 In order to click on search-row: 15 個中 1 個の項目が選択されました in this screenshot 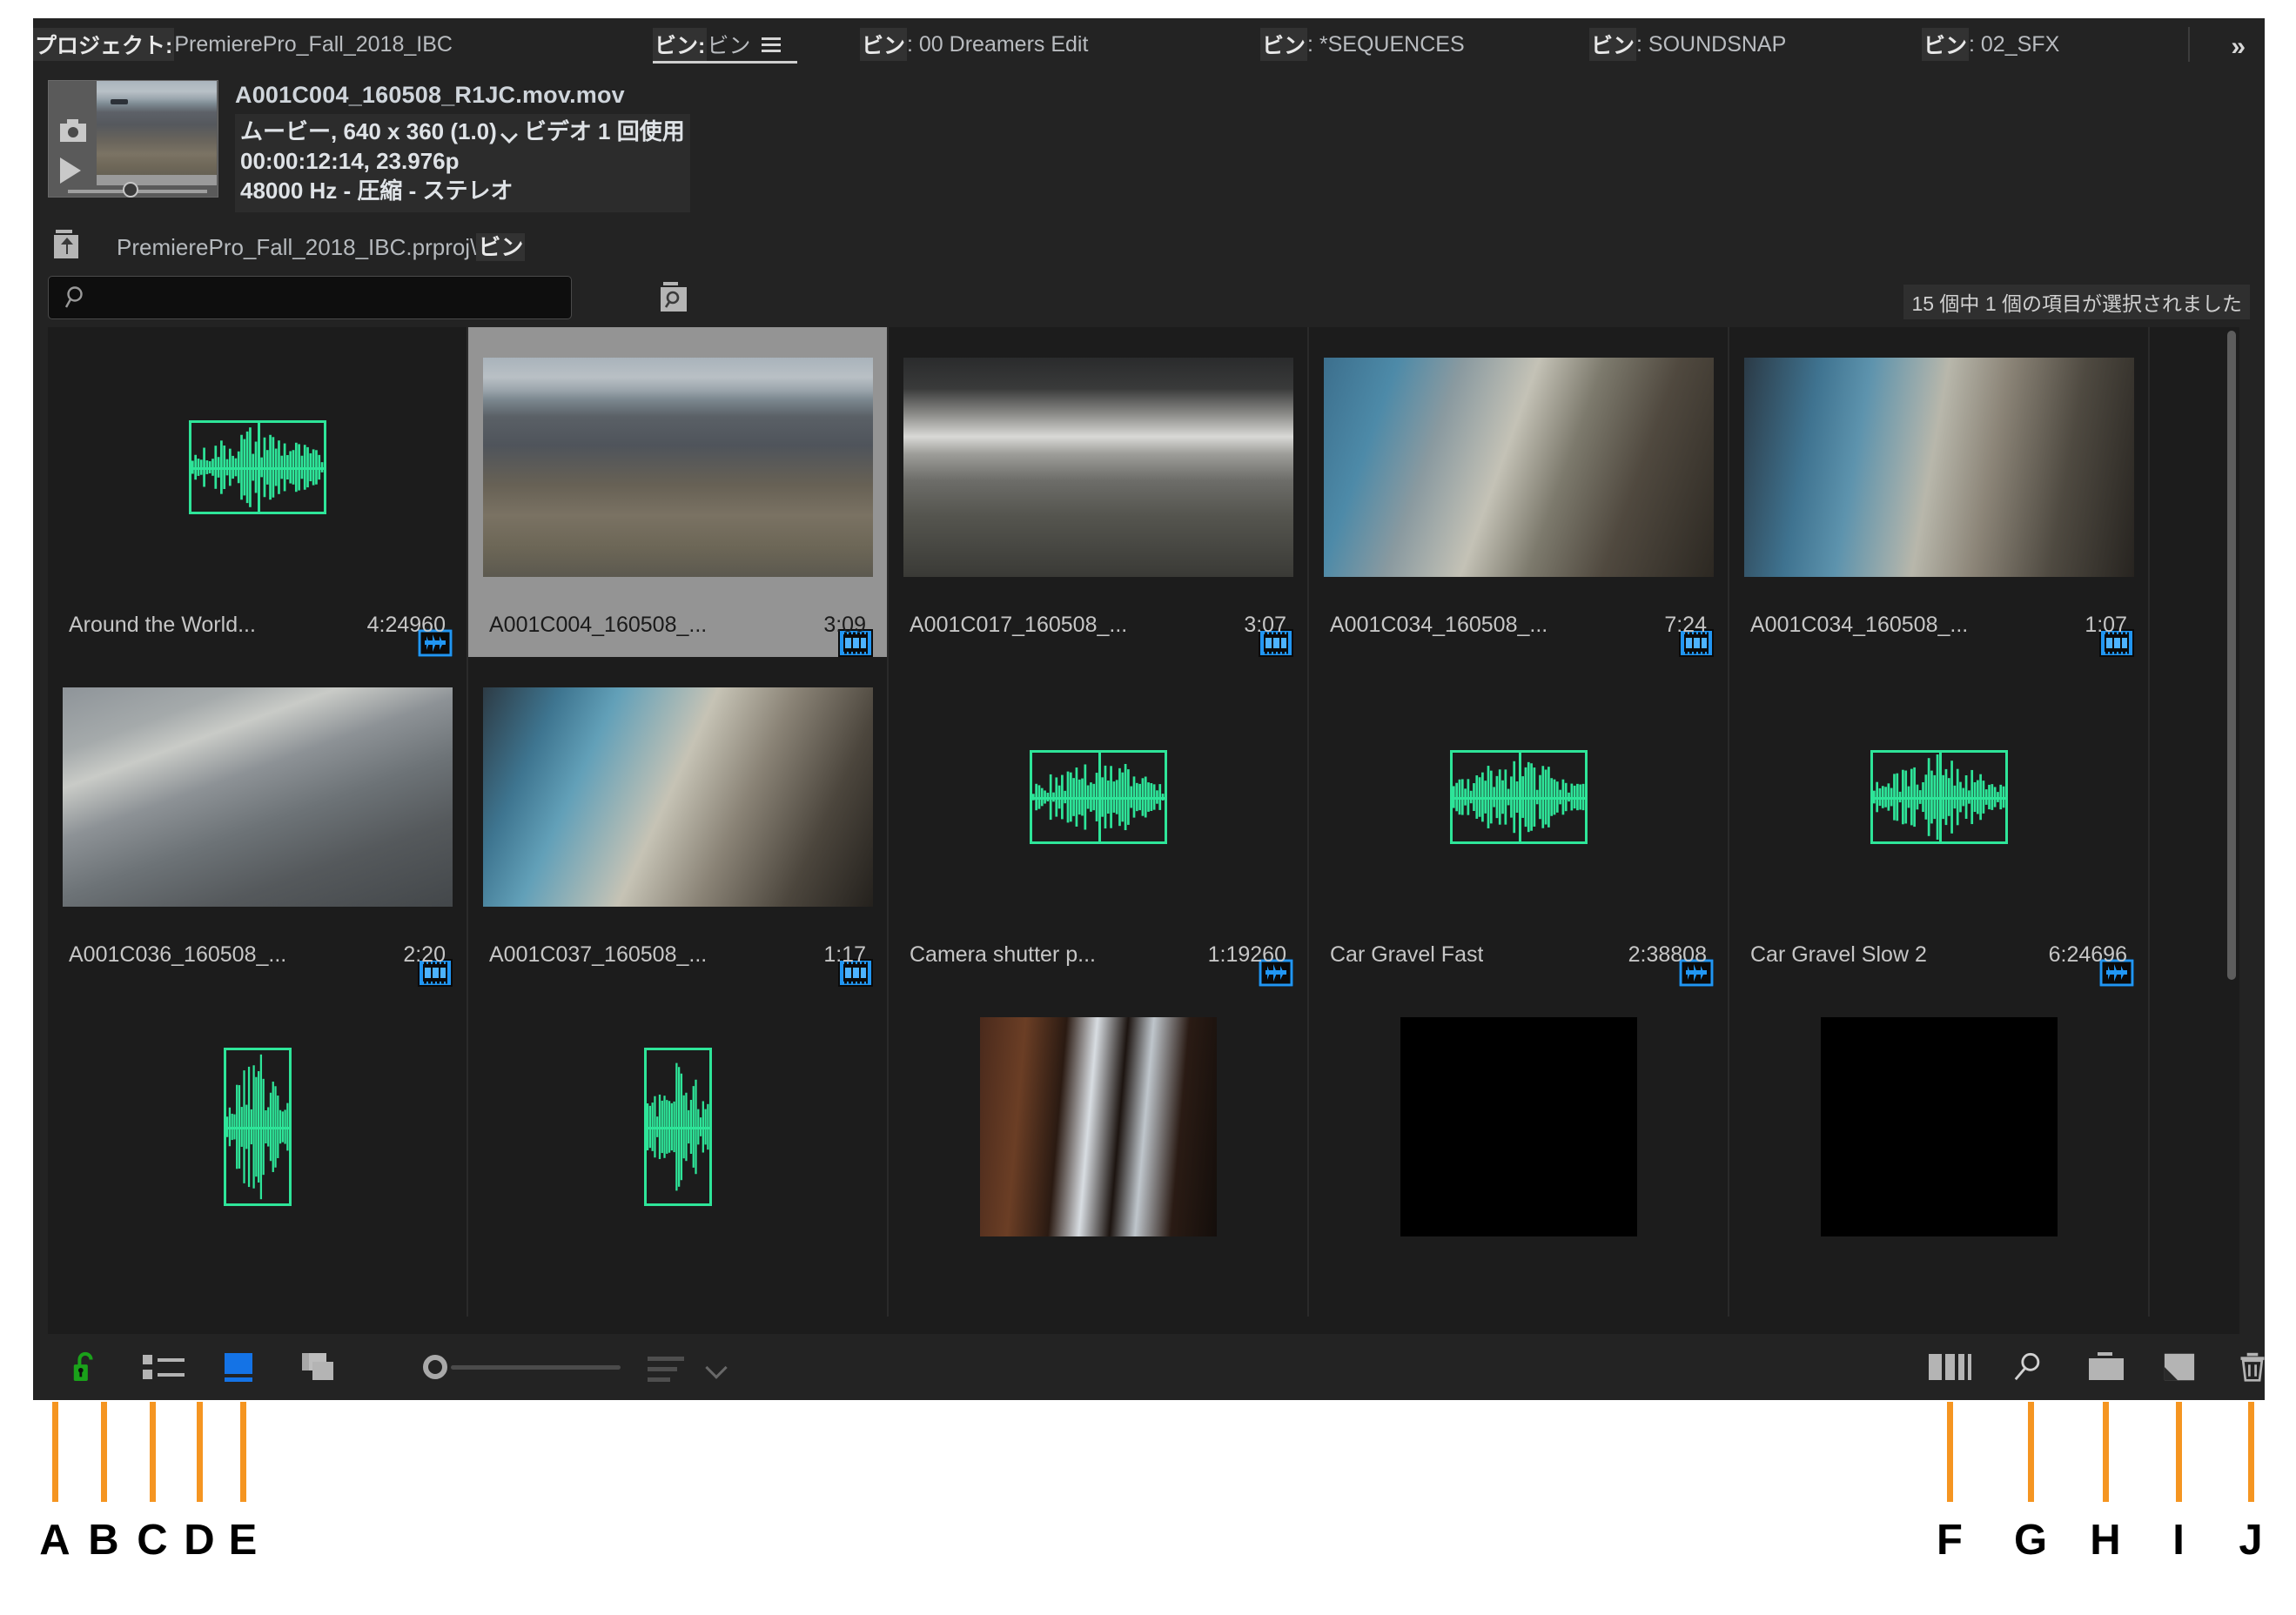, I will do `click(1149, 297)`.